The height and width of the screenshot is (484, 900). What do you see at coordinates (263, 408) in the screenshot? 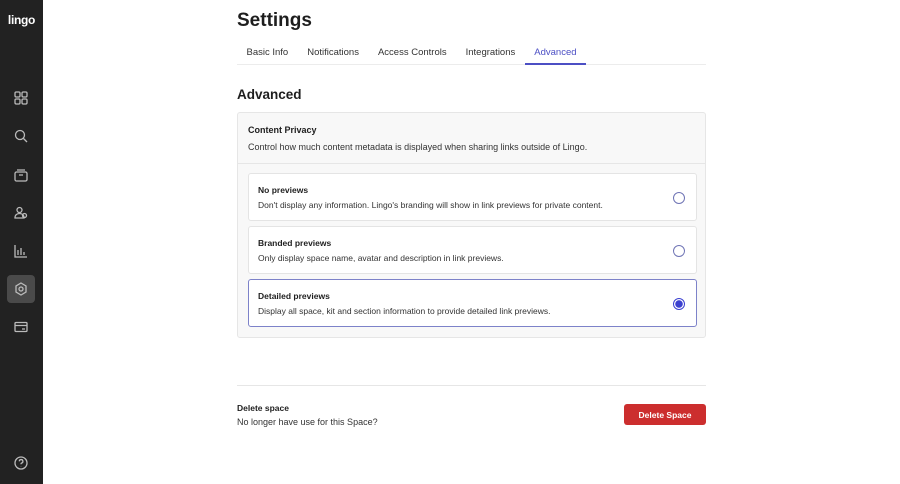
I see `delete-space-title: Delete space` at bounding box center [263, 408].